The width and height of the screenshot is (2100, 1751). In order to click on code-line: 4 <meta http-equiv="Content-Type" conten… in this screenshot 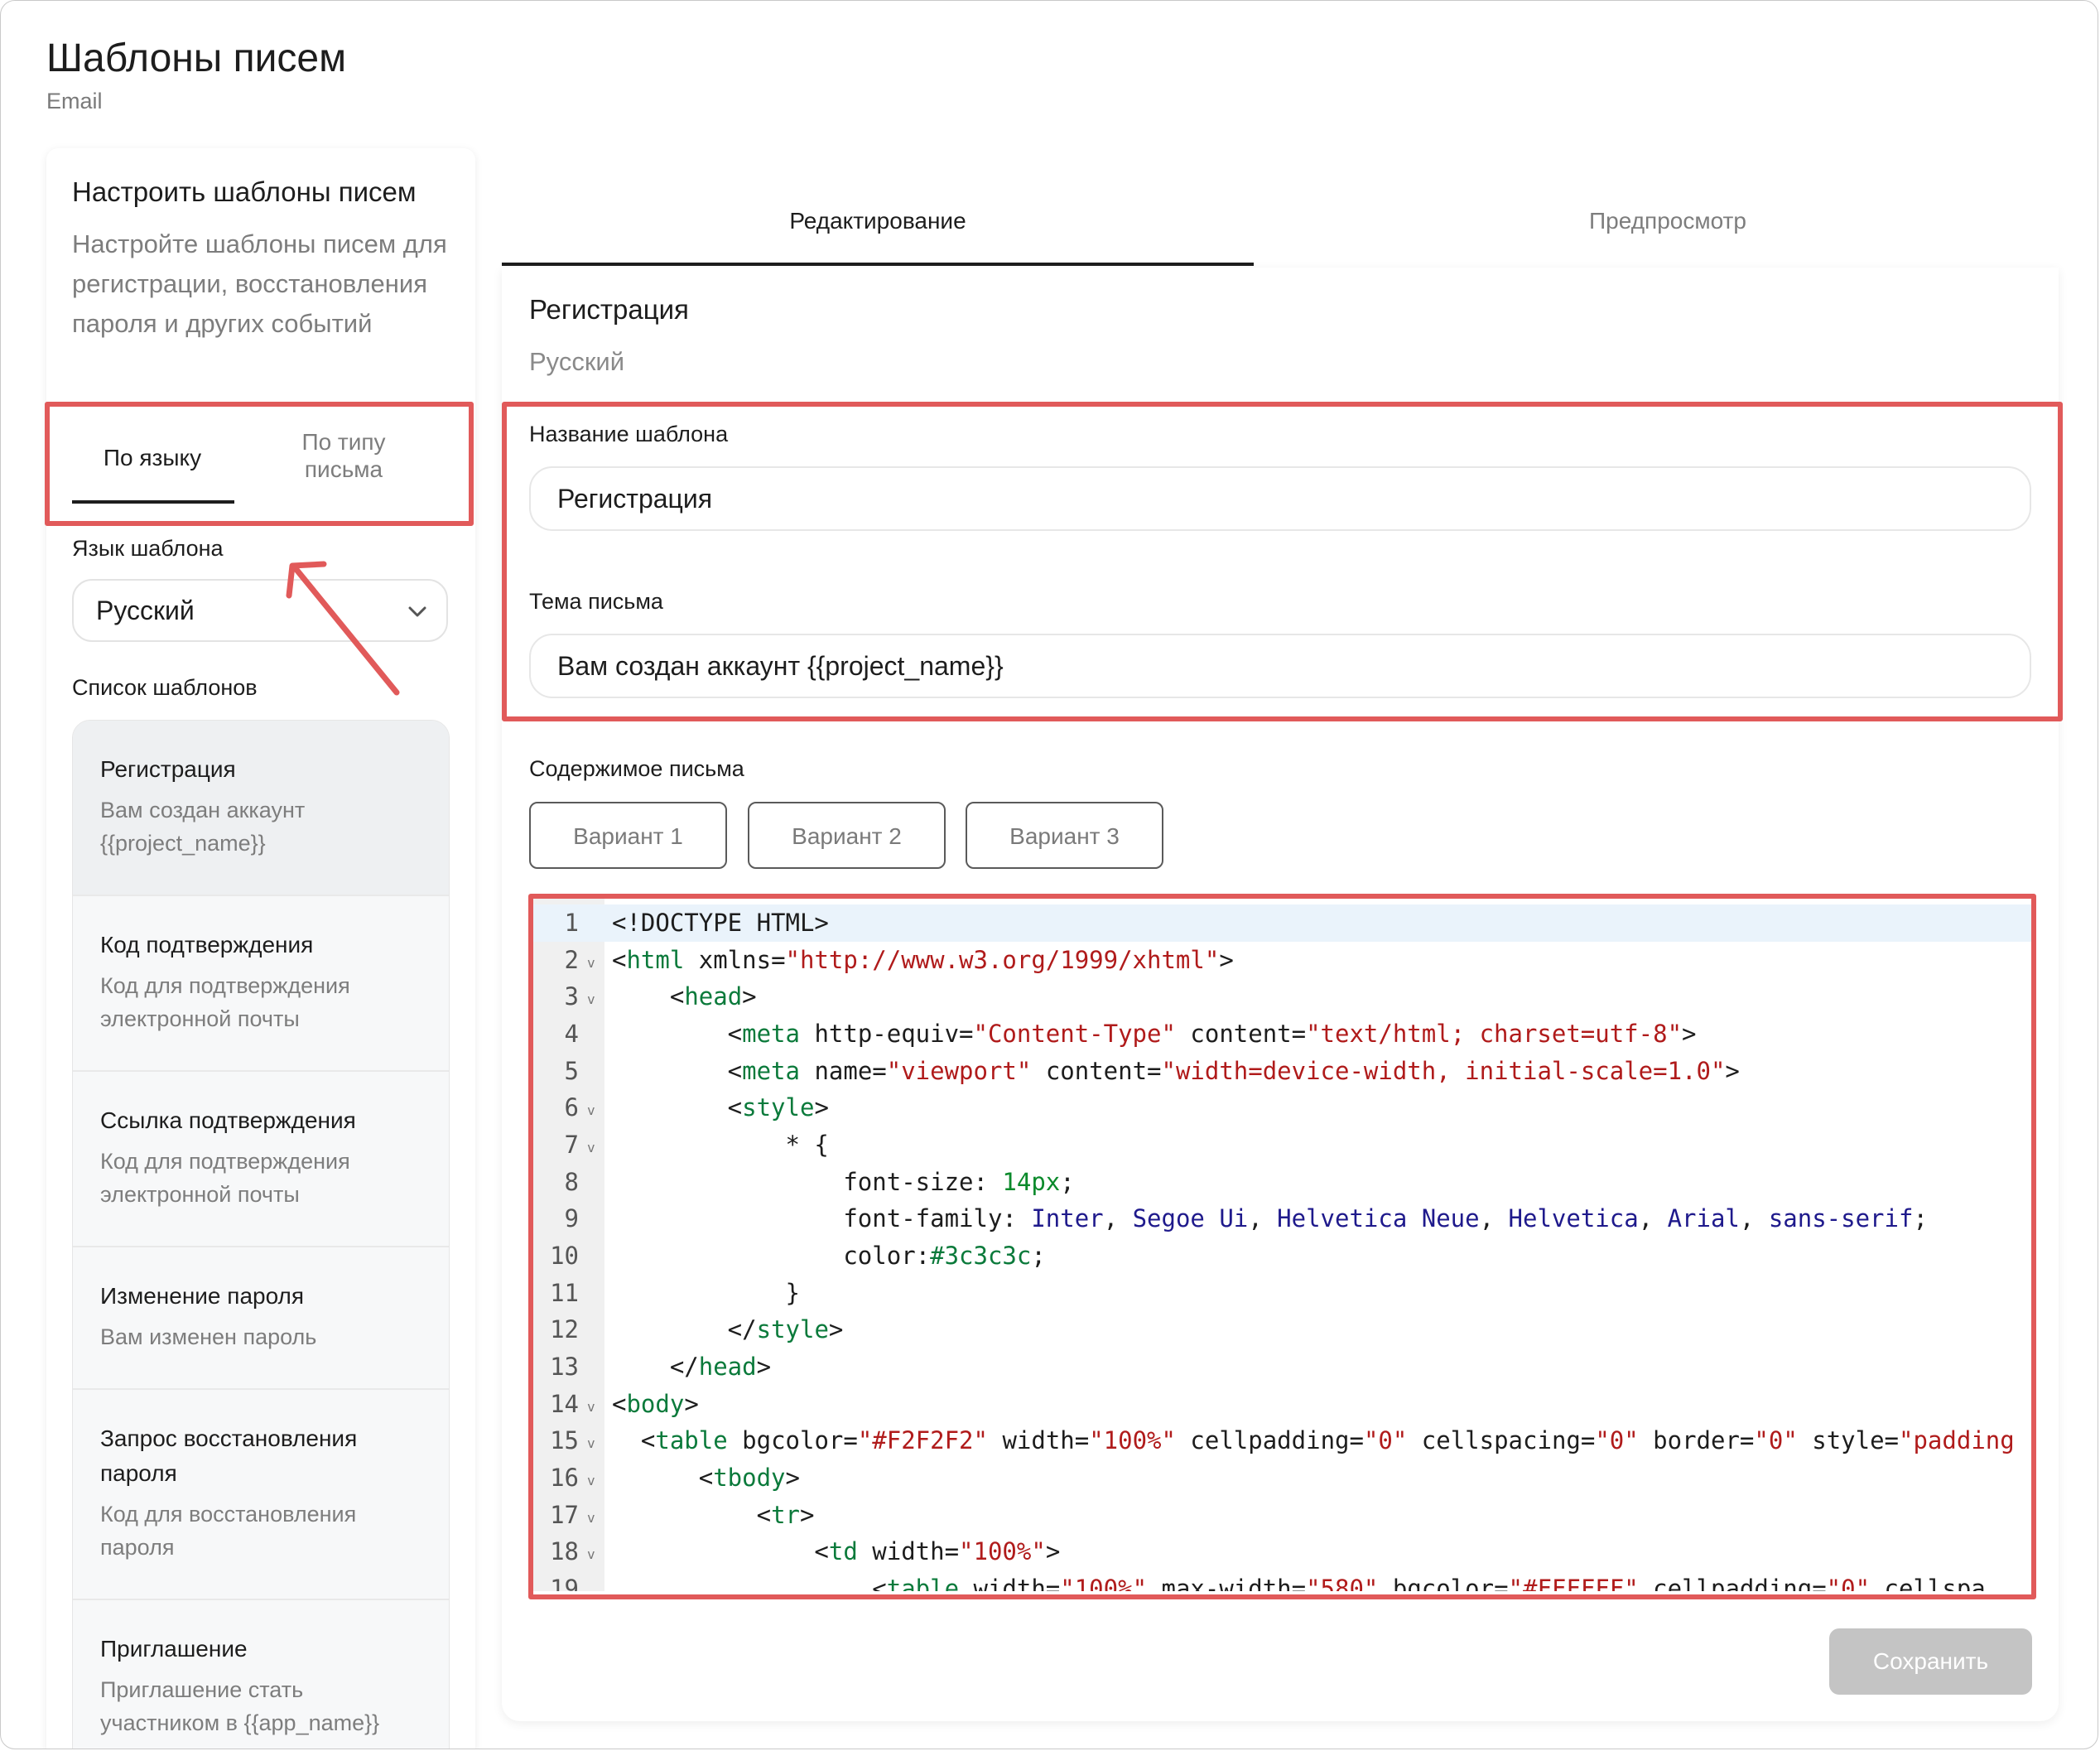, I will do `click(1280, 1034)`.